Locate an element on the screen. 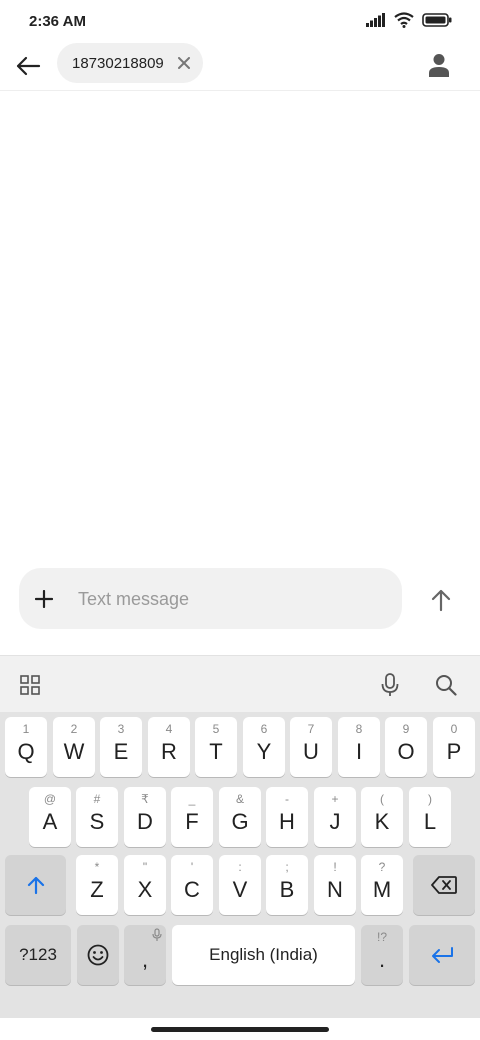  wifi-icon is located at coordinates (404, 22).